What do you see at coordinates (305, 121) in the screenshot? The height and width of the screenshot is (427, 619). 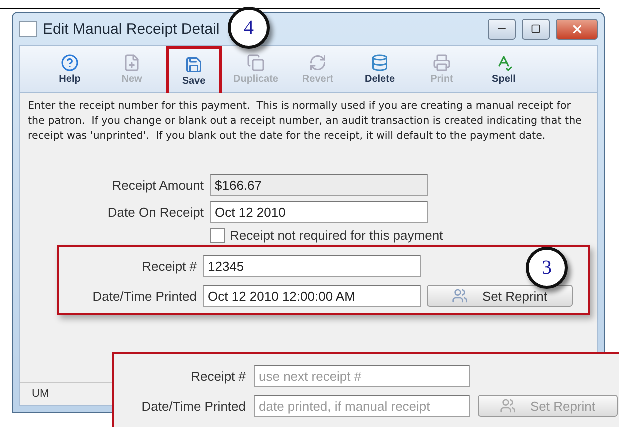 I see `instructions-text: Enter the receipt number for this payment. This is normally used if you are creating a manual receipt for the patron. If you change or blank out a receipt number, an audit transaction is created indicating that the receipt was 'unprinted'. If you blank out the date for the receipt, it will default to the payment date.` at bounding box center [305, 121].